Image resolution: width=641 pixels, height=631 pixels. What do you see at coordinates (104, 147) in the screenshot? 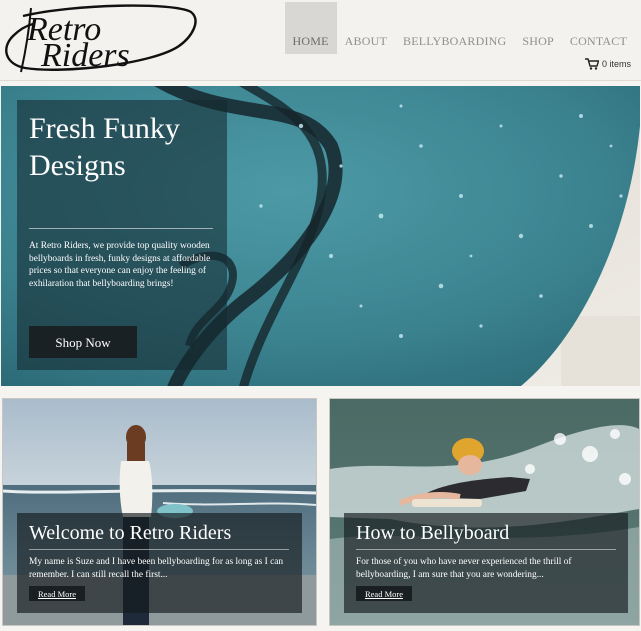
I see `hero-title: Fresh Funky Designs` at bounding box center [104, 147].